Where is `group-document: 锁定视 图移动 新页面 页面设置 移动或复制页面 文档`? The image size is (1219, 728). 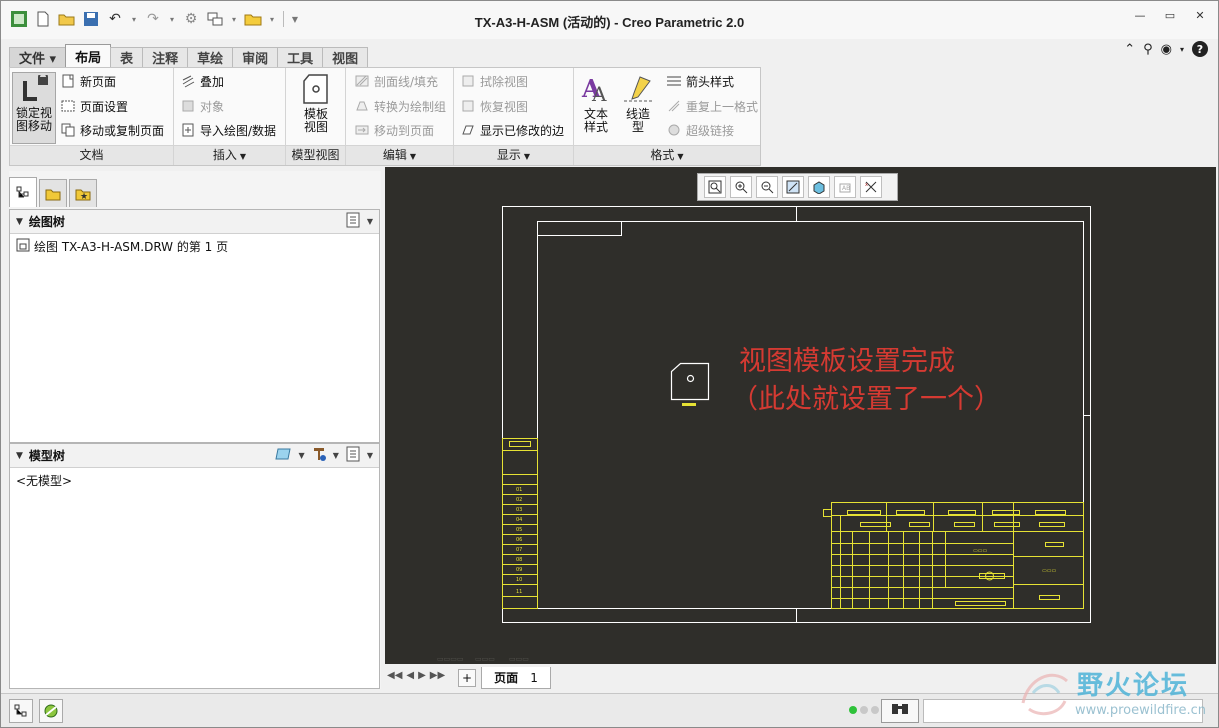
group-document: 锁定视 图移动 新页面 页面设置 移动或复制页面 文档 is located at coordinates (92, 116).